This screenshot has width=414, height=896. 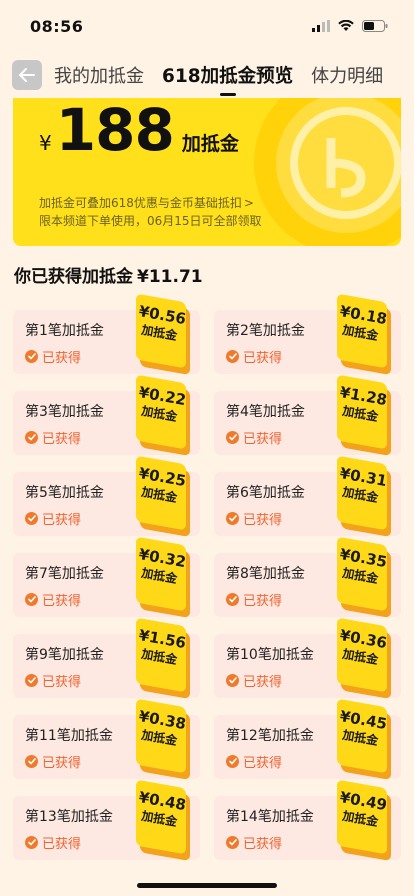 I want to click on balance-note-line2: 限本频道下单使用，06月15日可全部领取, so click(x=150, y=221).